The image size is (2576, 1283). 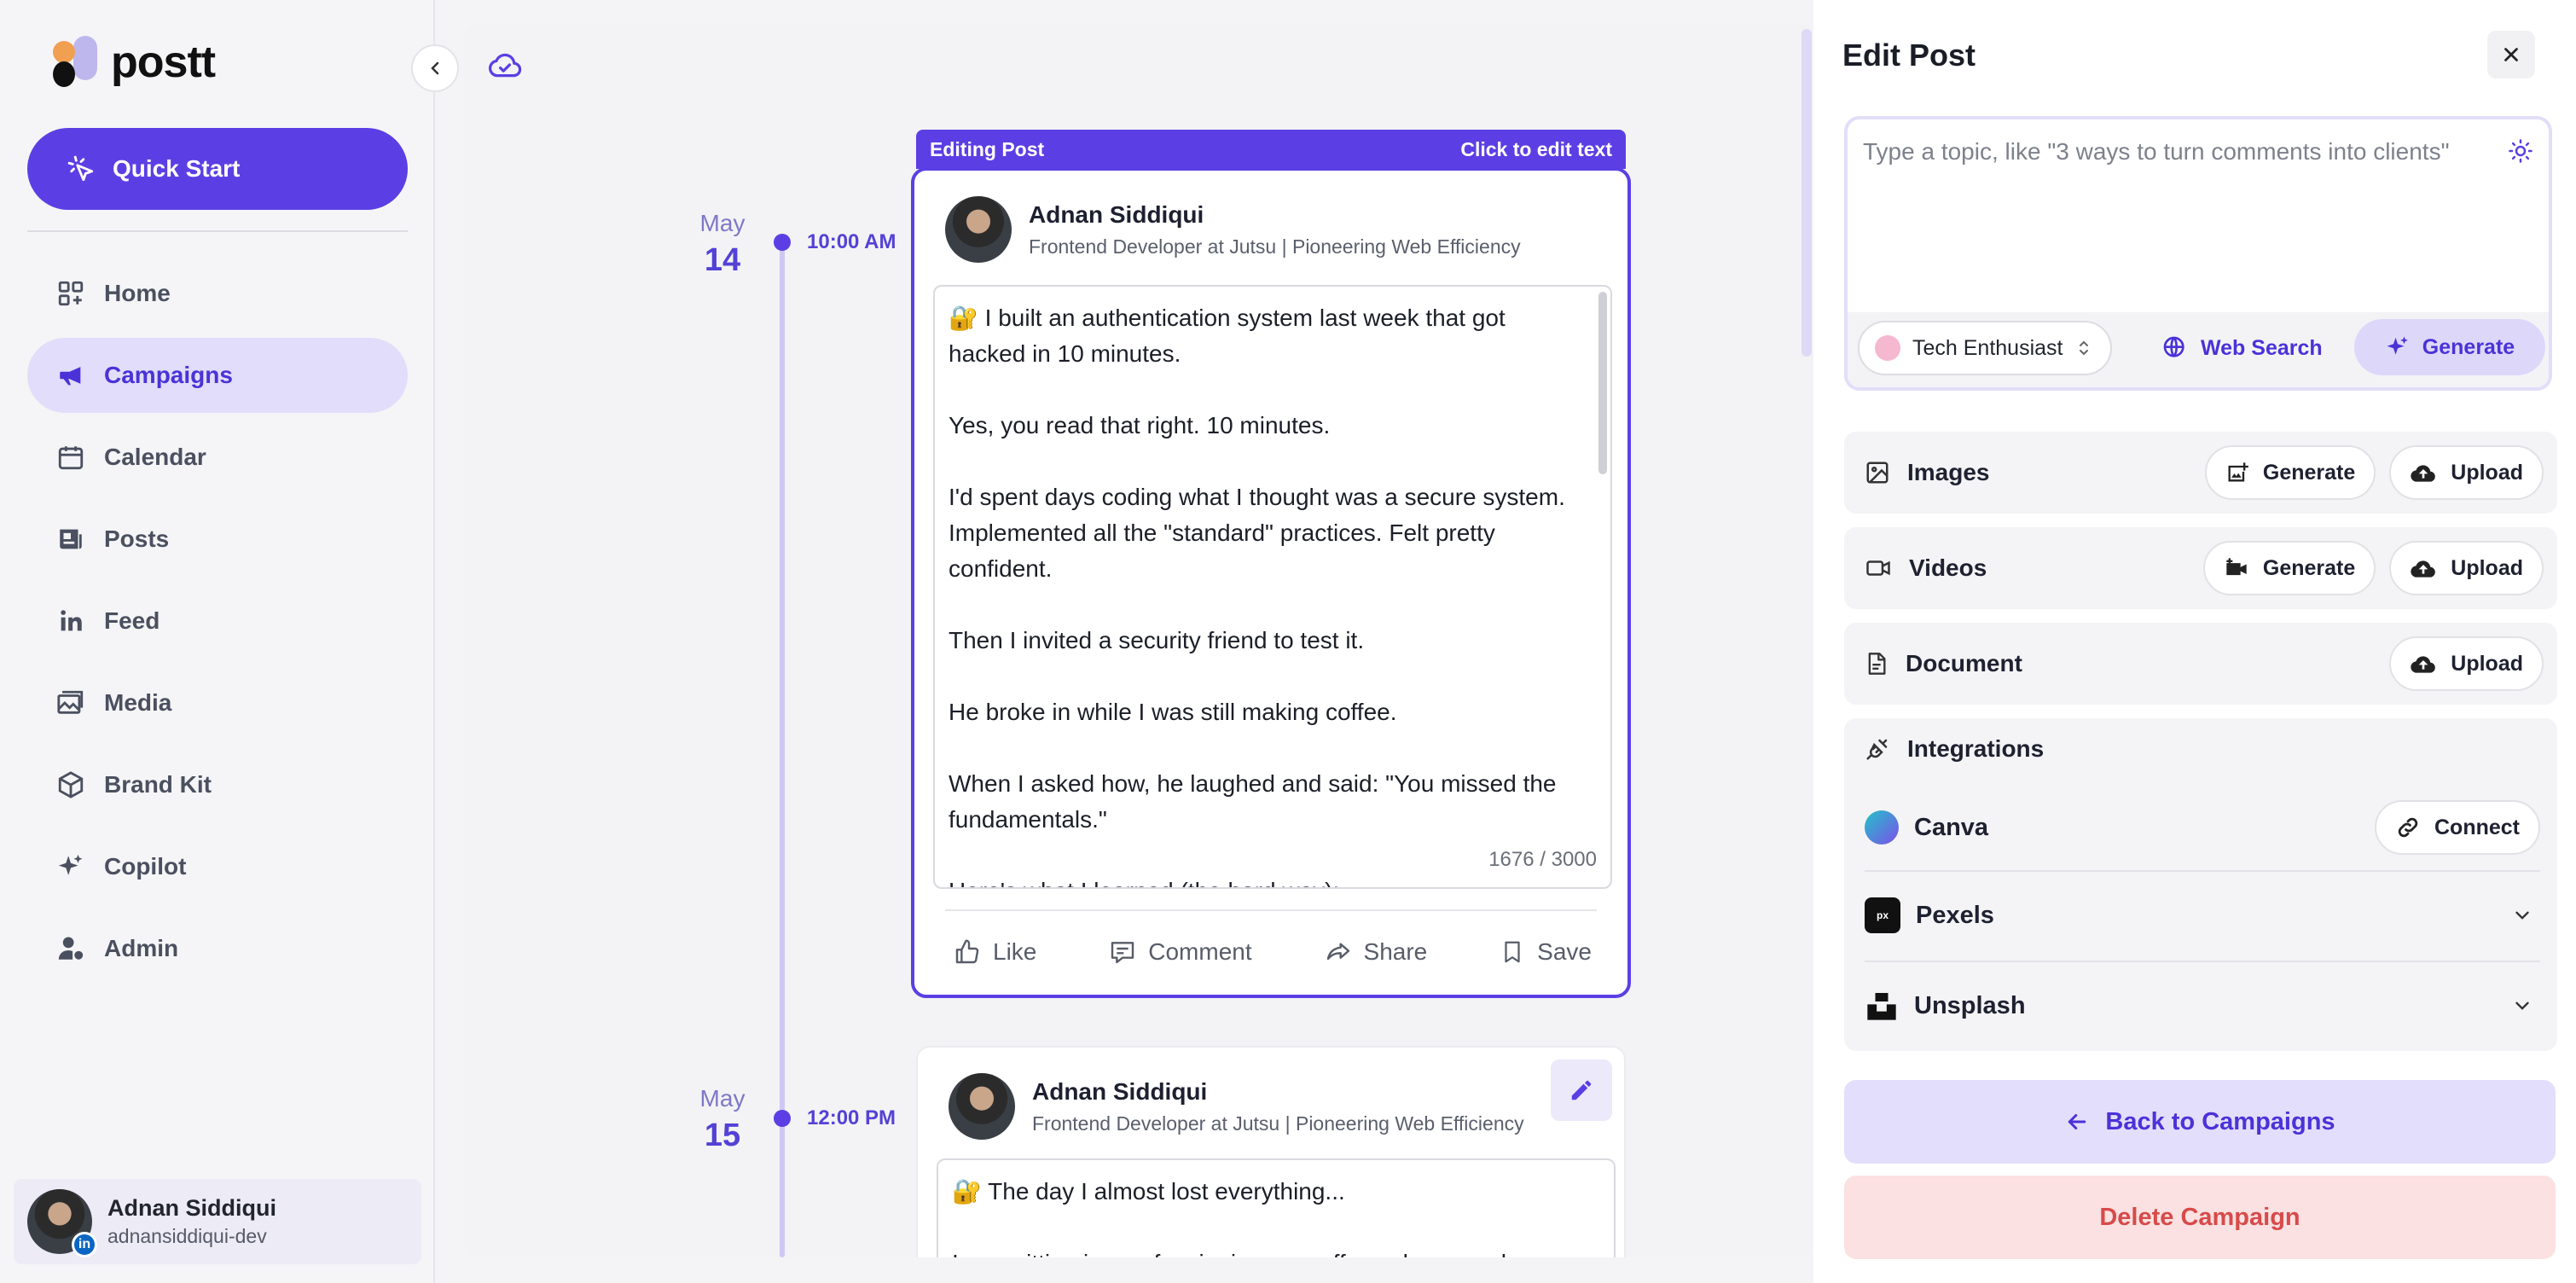 What do you see at coordinates (2173, 346) in the screenshot?
I see `globe-search-icon` at bounding box center [2173, 346].